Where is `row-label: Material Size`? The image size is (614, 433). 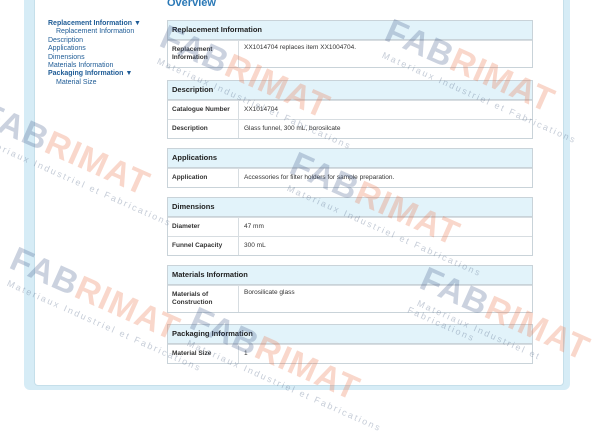
row-label: Material Size is located at coordinates (203, 354).